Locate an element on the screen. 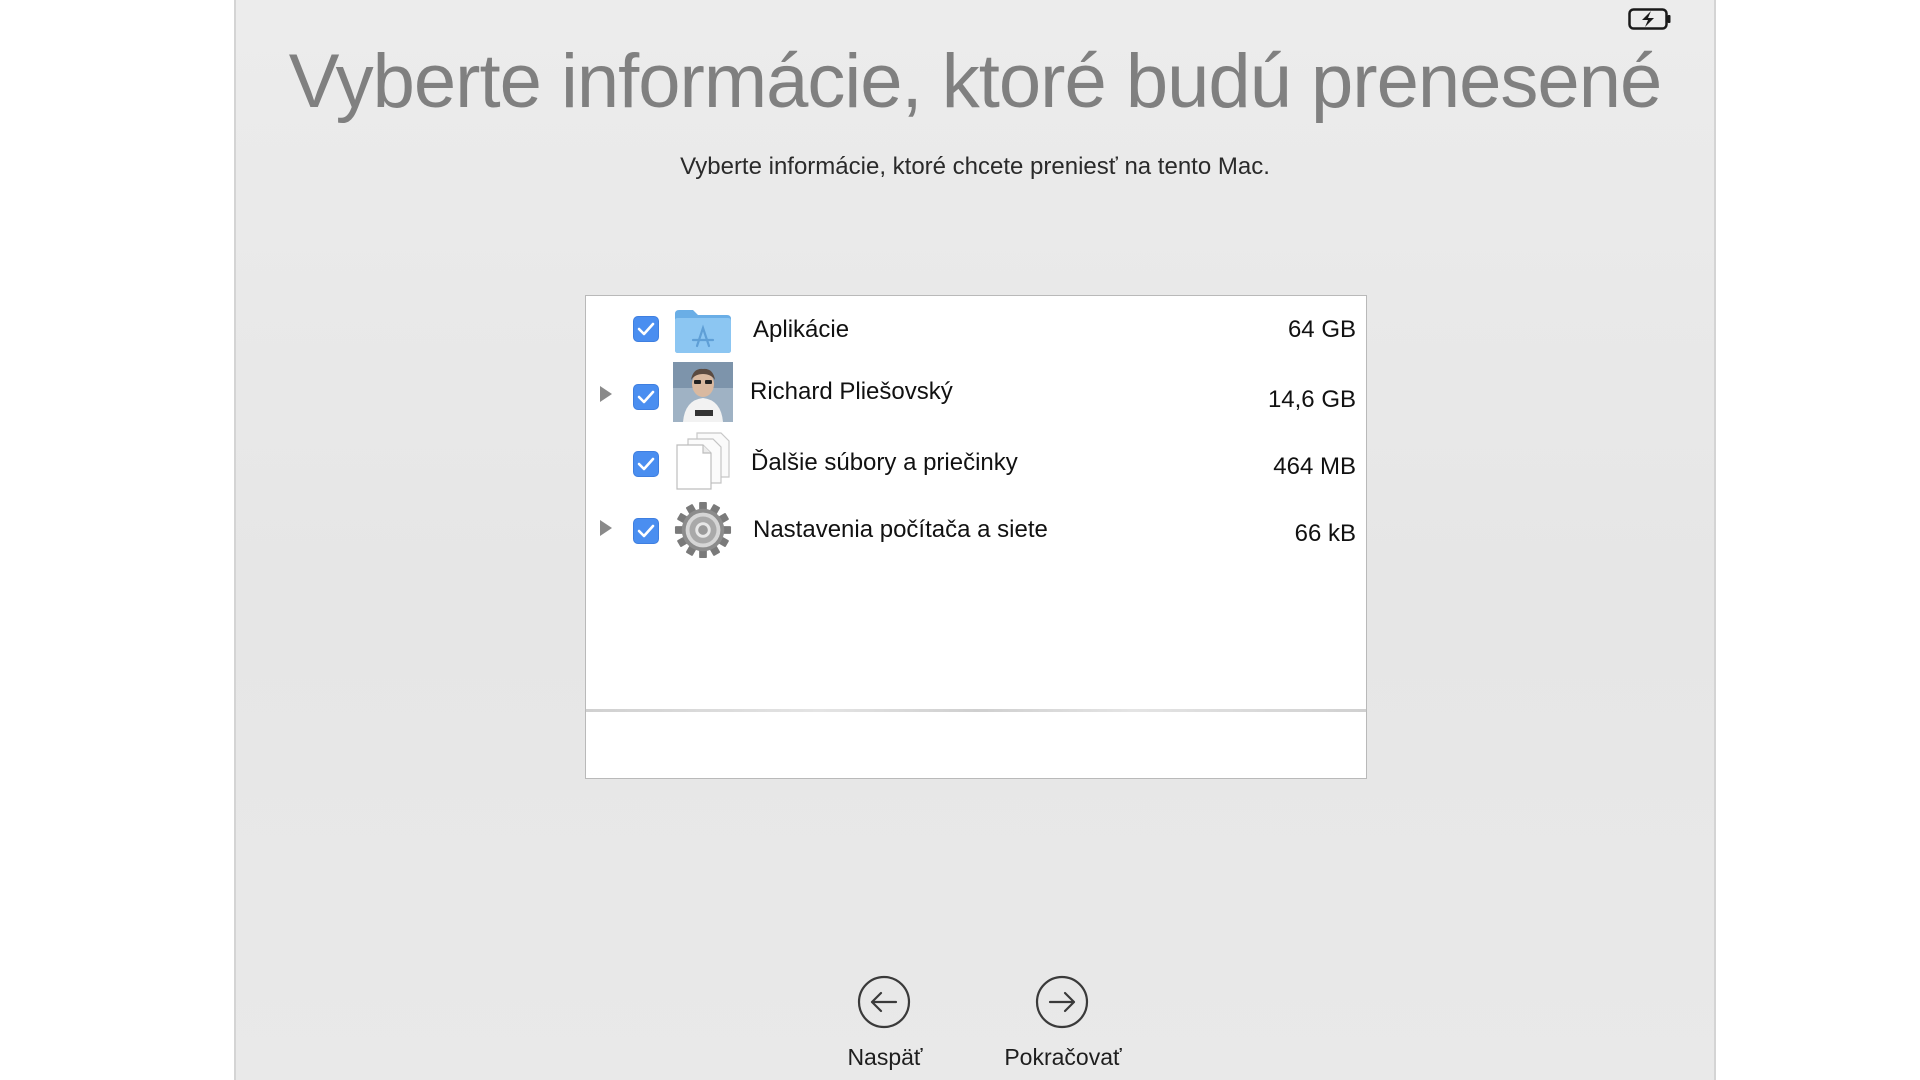 The width and height of the screenshot is (1920, 1080). list-item-computer-settings: Nastavenia počítača a siete 66 kB is located at coordinates (976, 528).